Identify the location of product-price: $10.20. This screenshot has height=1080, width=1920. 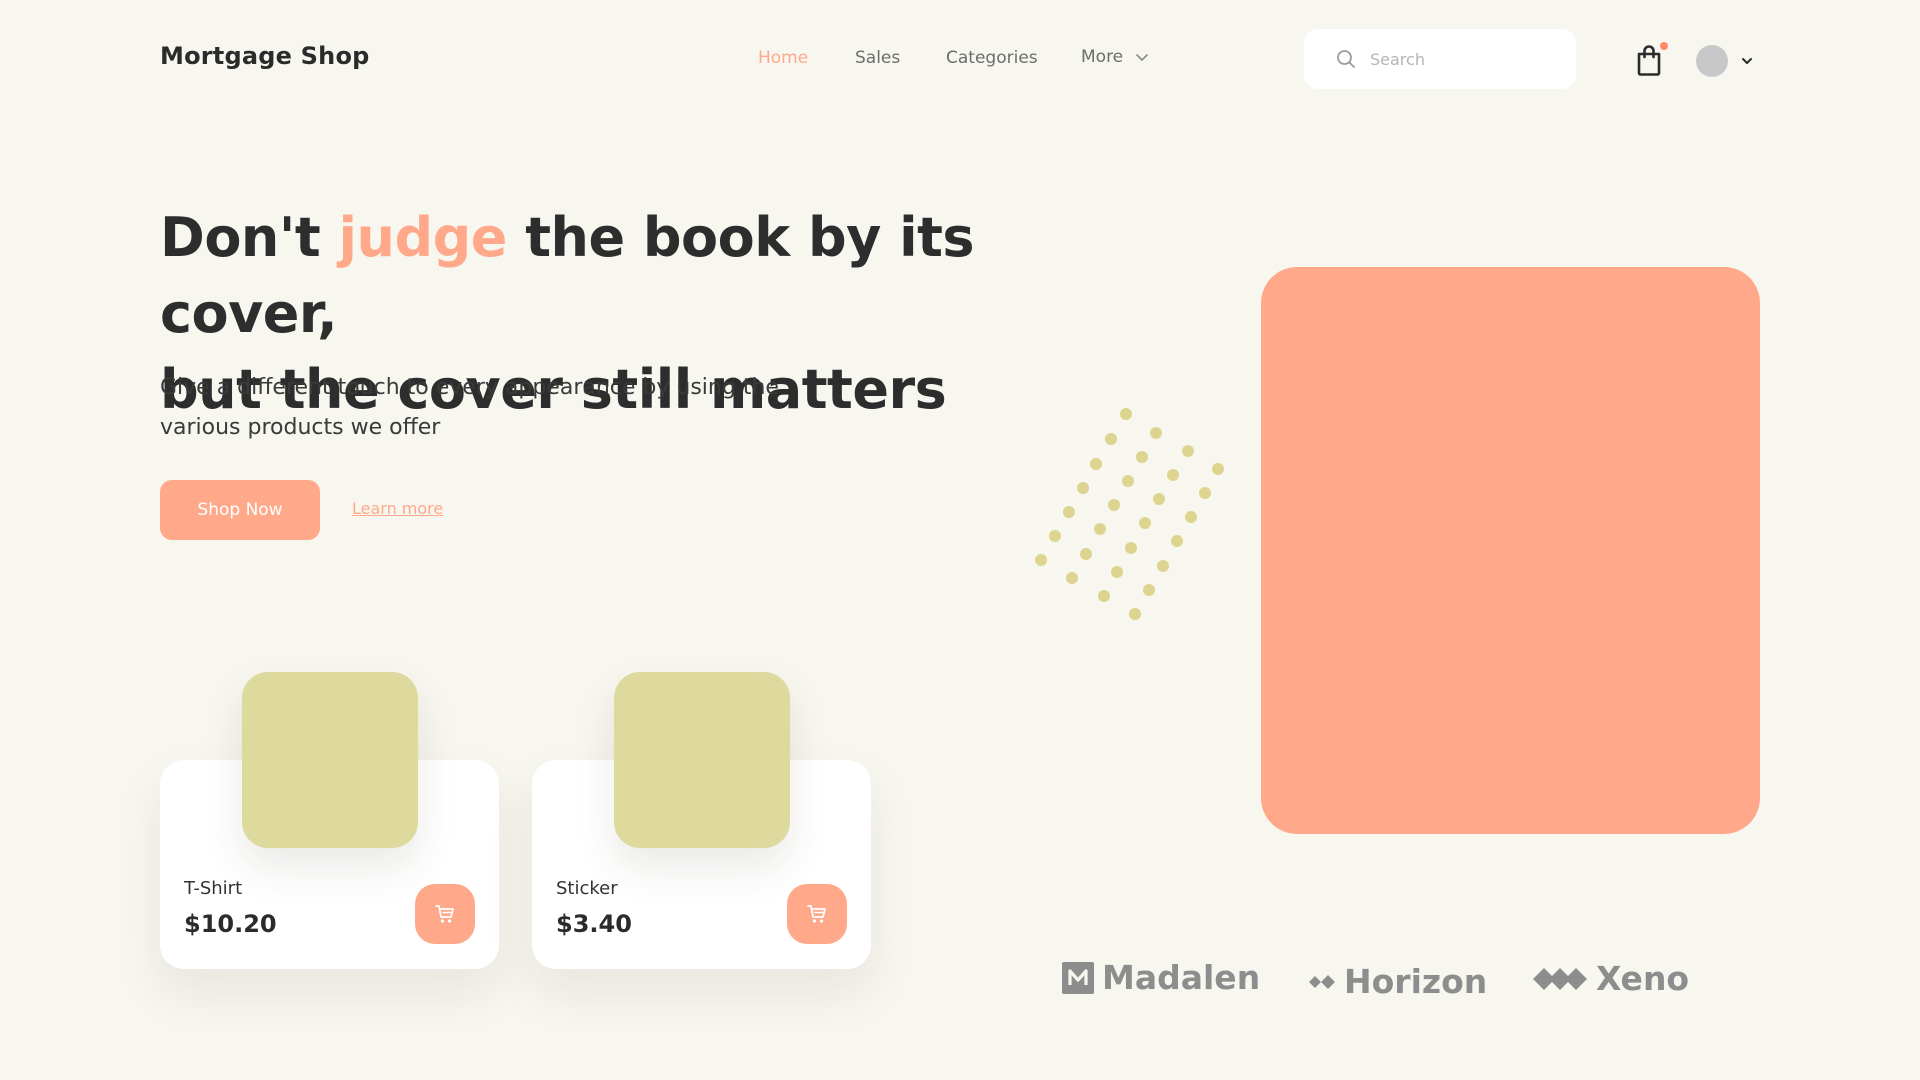
(230, 924).